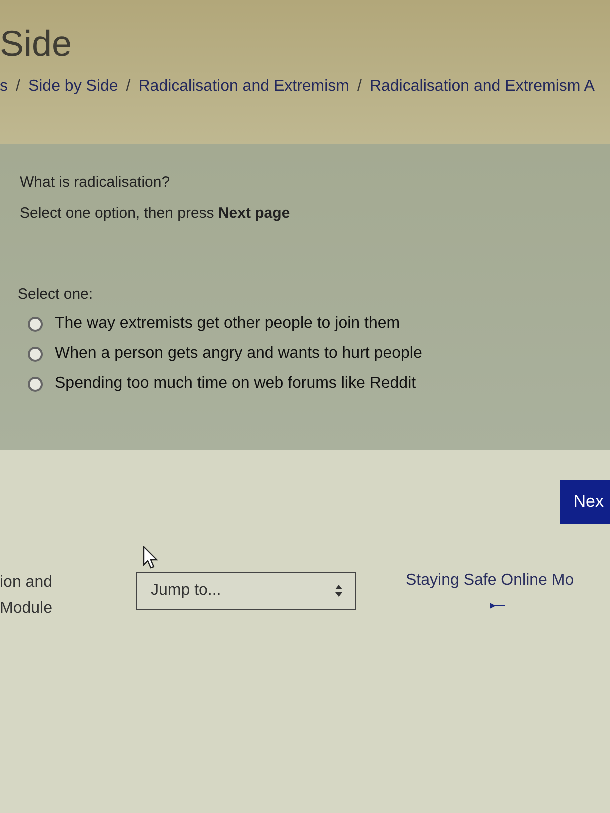  What do you see at coordinates (235, 384) in the screenshot?
I see `option-label: Spending too much time on web forums like Reddit` at bounding box center [235, 384].